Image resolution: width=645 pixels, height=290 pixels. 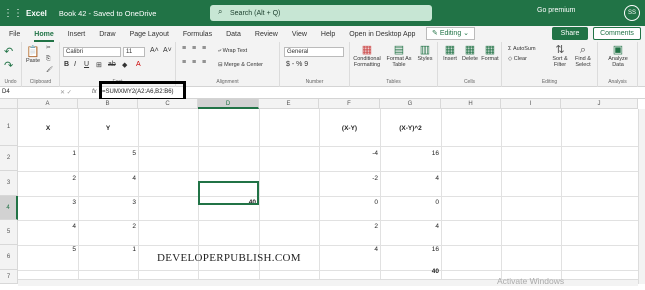 What do you see at coordinates (94, 92) in the screenshot?
I see `fx-icon: fx` at bounding box center [94, 92].